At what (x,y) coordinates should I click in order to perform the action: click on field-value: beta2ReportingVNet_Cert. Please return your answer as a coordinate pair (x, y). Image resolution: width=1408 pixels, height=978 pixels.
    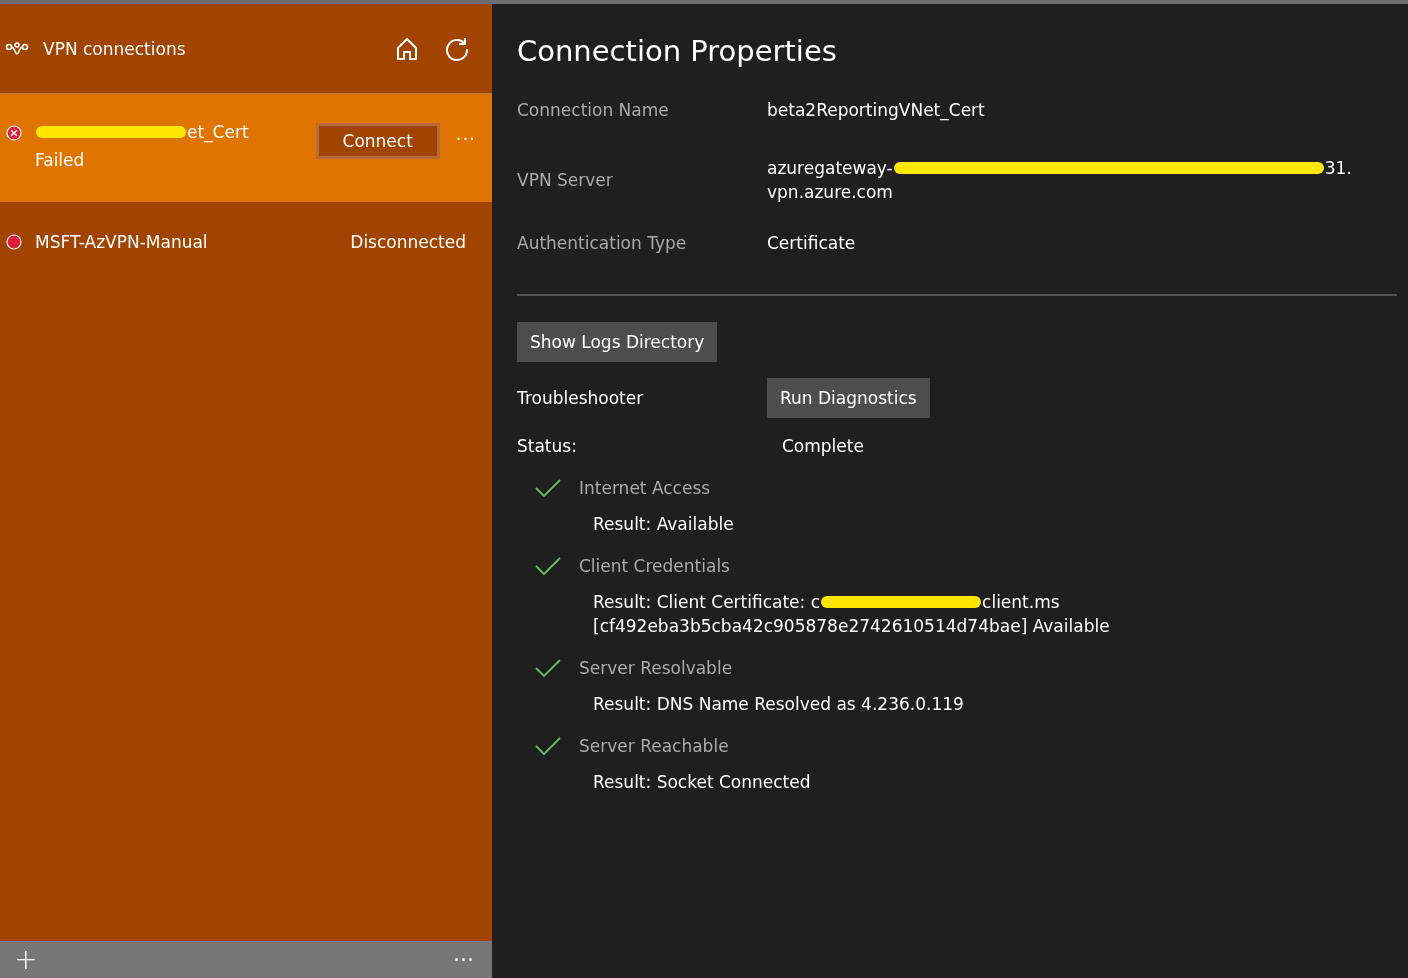
    Looking at the image, I should click on (876, 110).